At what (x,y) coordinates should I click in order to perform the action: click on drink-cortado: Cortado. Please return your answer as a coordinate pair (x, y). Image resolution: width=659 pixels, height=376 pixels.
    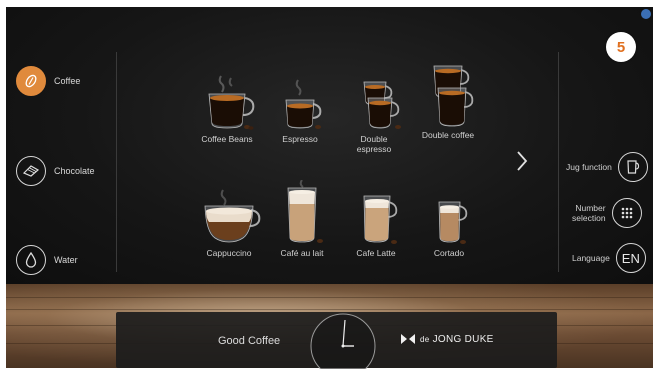
    Looking at the image, I should click on (449, 226).